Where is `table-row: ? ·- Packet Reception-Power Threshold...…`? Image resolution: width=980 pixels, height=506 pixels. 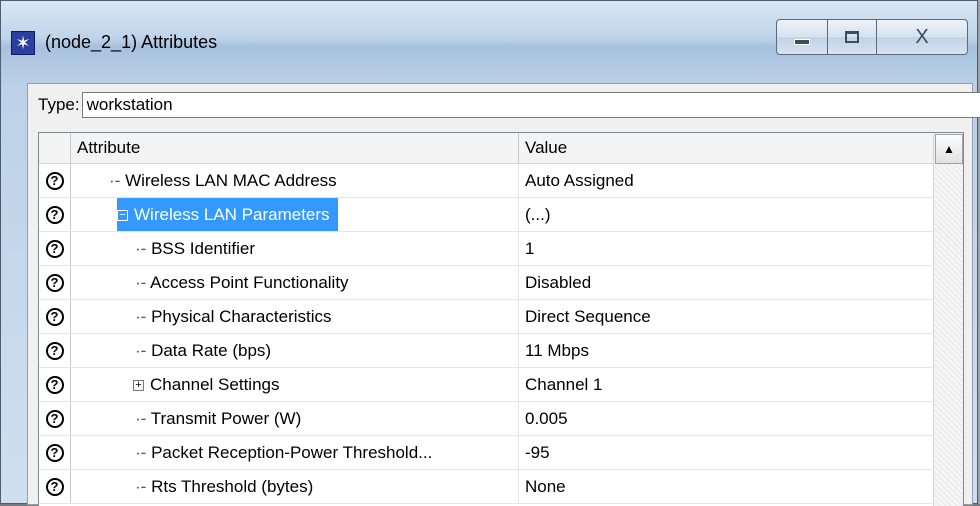 table-row: ? ·- Packet Reception-Power Threshold...… is located at coordinates (486, 453).